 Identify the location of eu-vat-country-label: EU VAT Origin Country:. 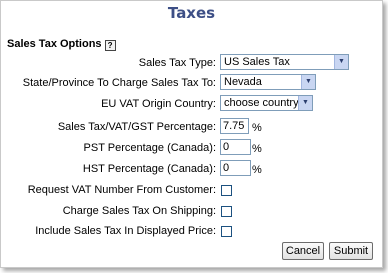
(158, 104).